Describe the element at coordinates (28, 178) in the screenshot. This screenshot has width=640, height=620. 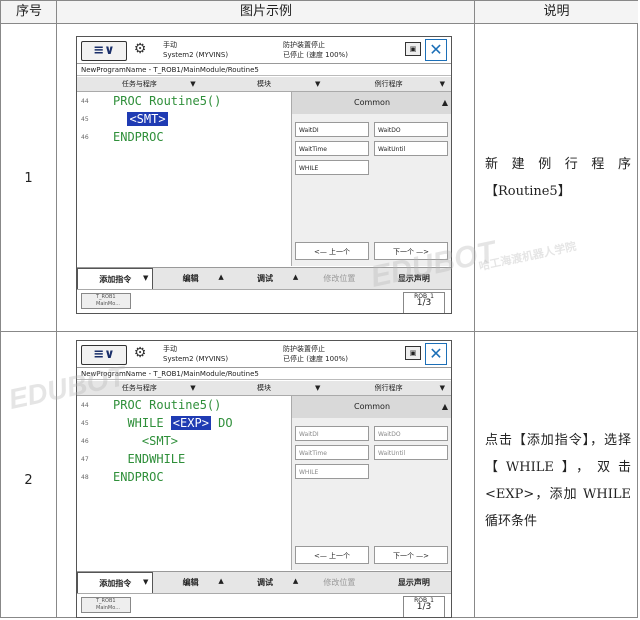
I see `row-number: 1` at that location.